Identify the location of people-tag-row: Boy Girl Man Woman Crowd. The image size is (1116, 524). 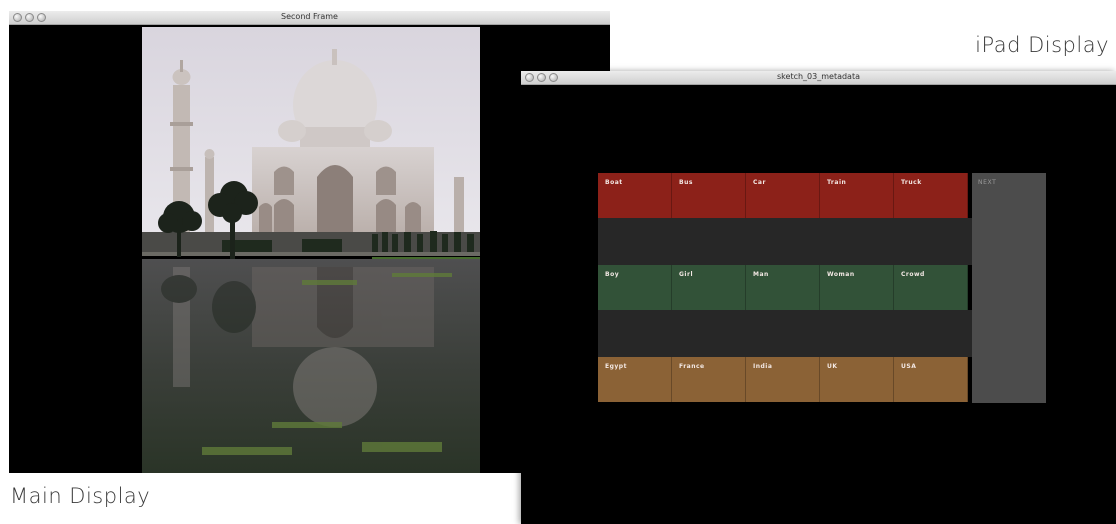
(783, 287).